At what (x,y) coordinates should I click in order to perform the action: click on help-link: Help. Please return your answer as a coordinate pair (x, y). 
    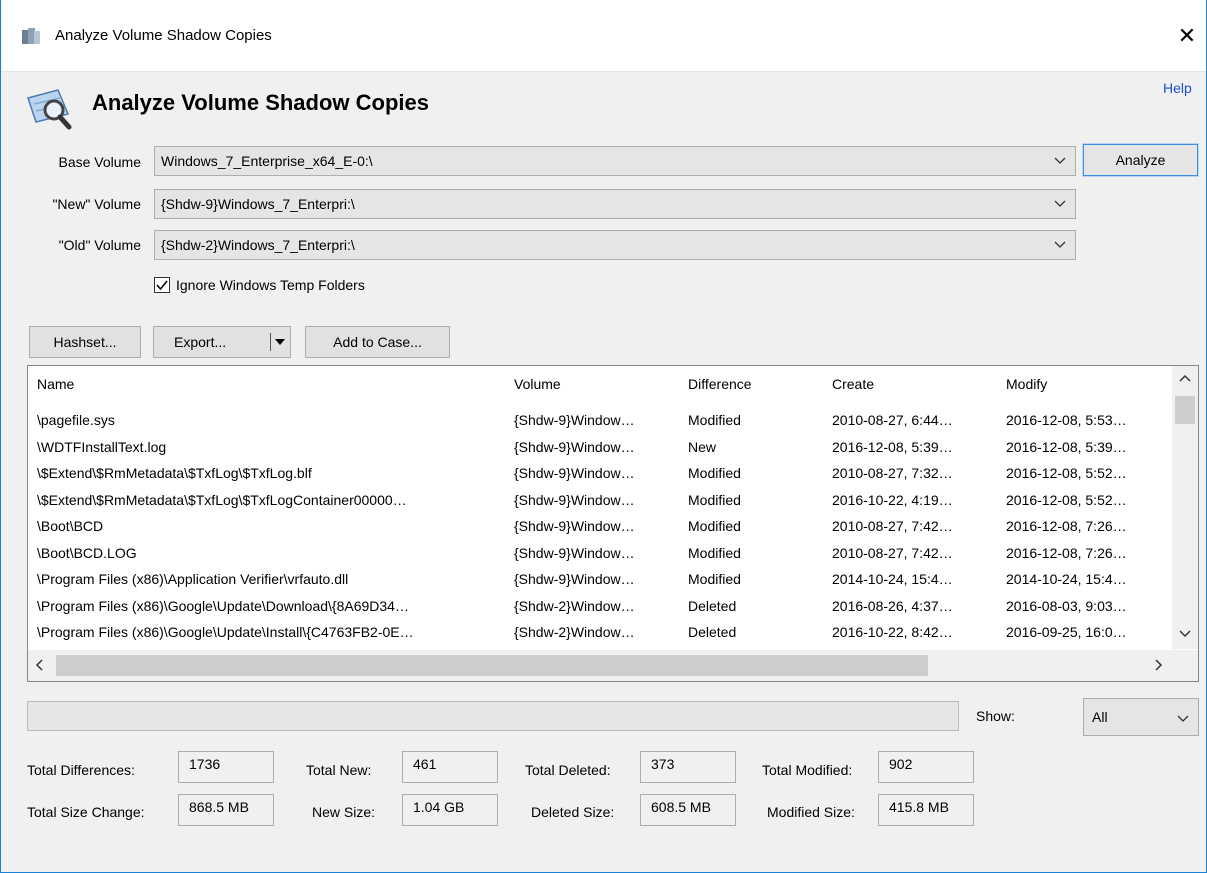
    Looking at the image, I should click on (1177, 88).